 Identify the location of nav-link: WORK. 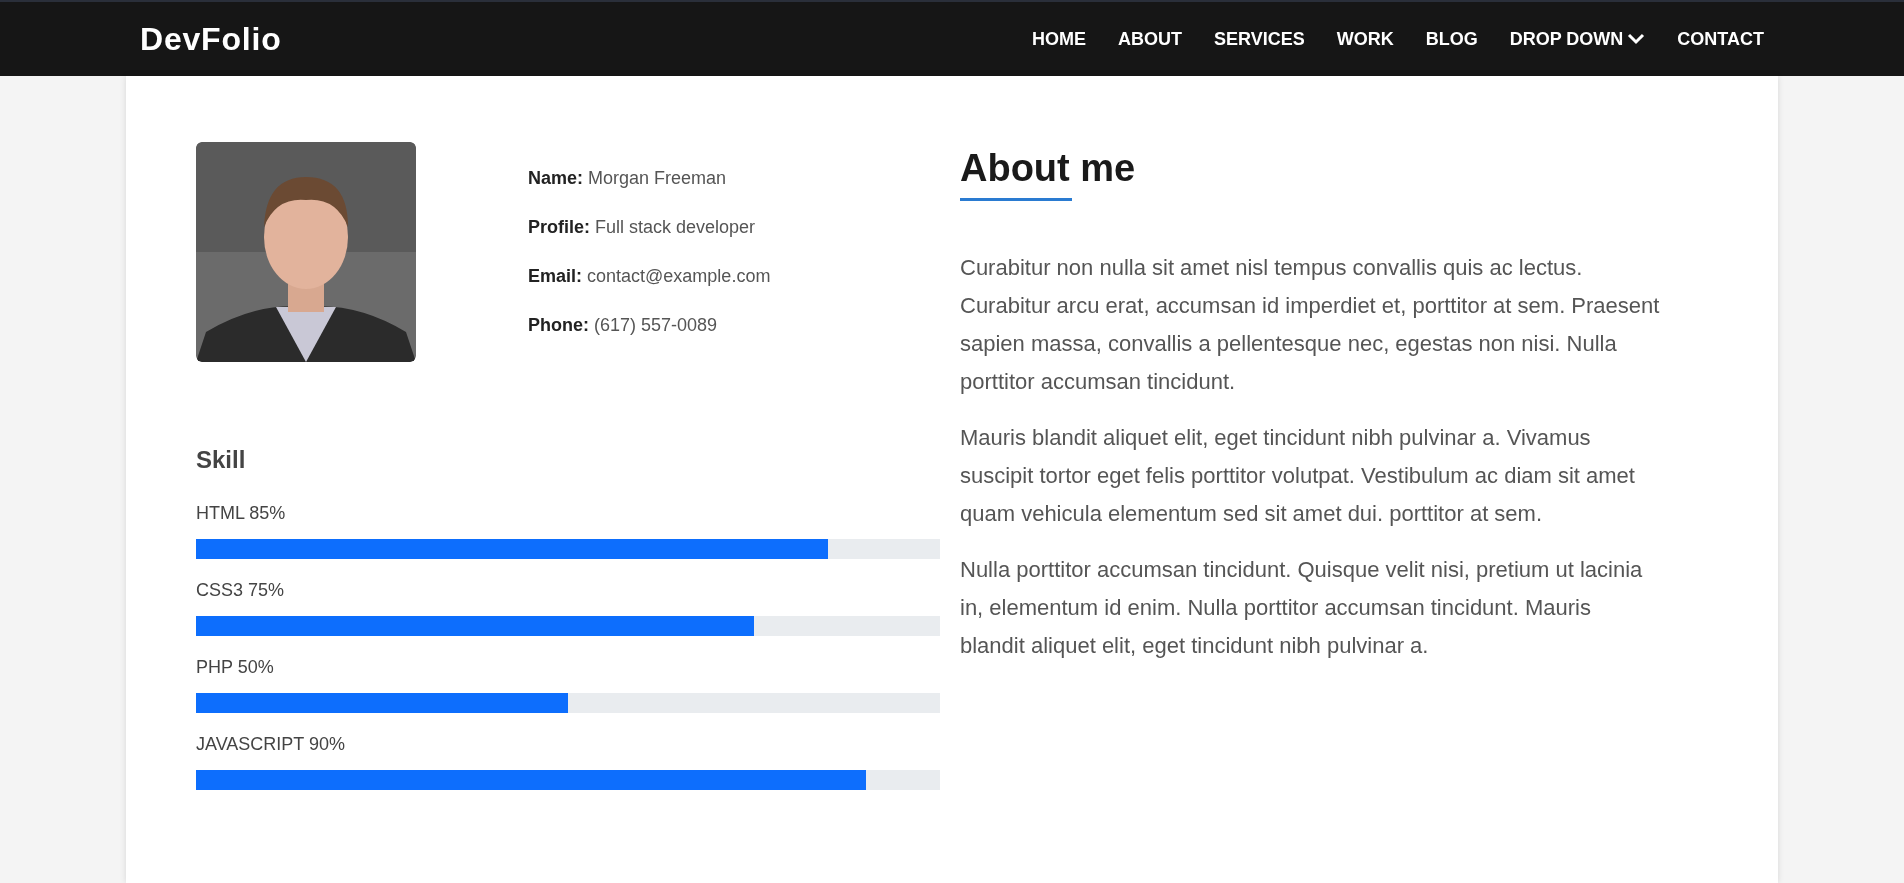
(1365, 39).